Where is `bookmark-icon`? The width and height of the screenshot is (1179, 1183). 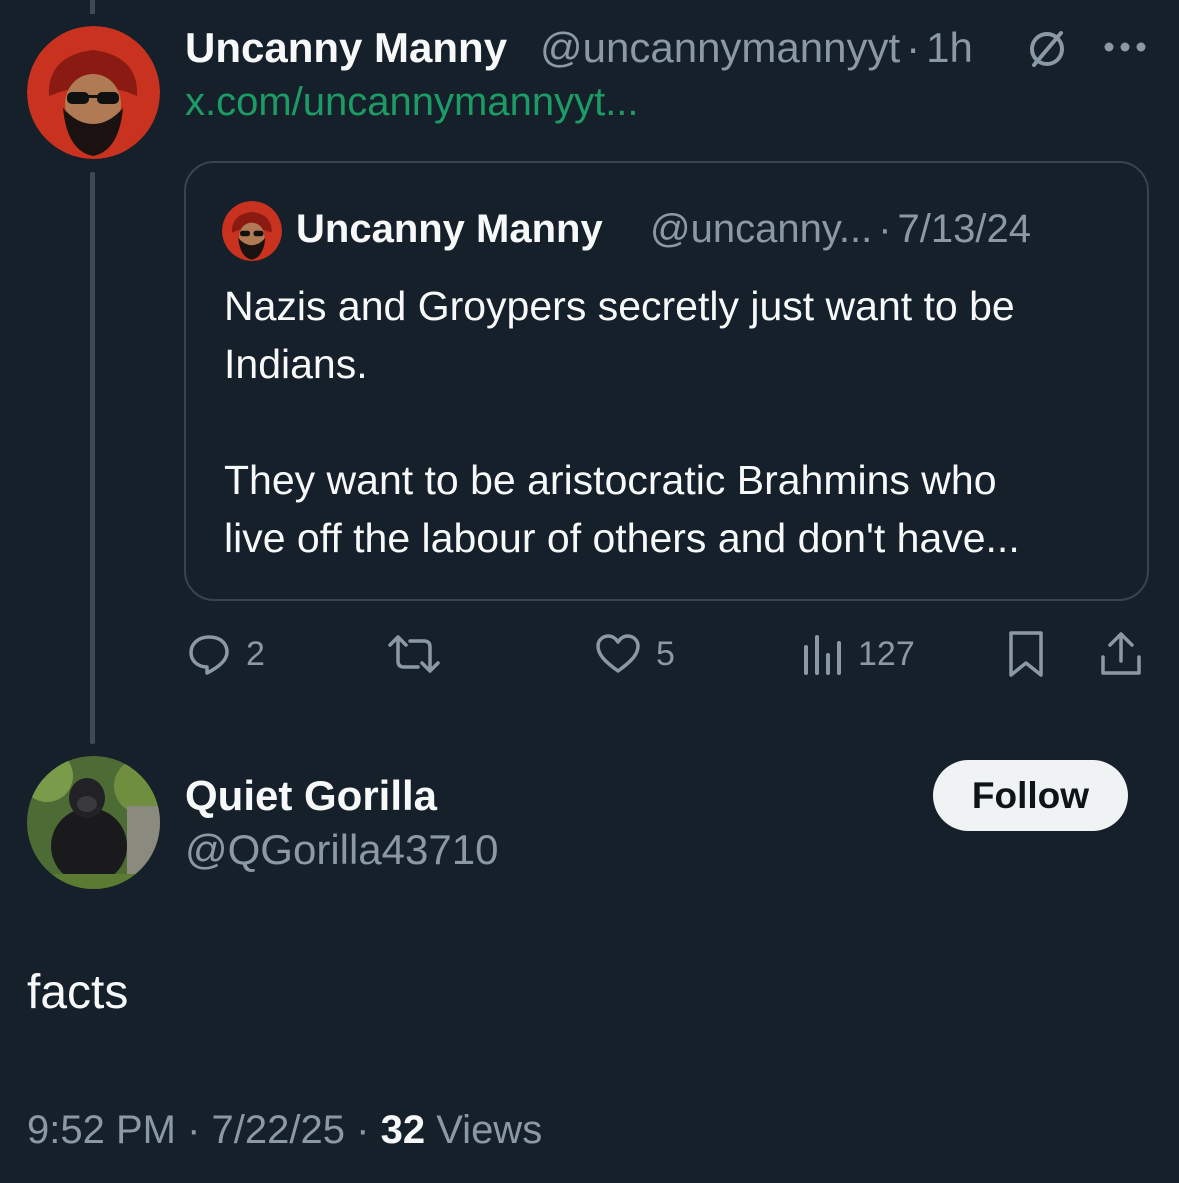 bookmark-icon is located at coordinates (1026, 654).